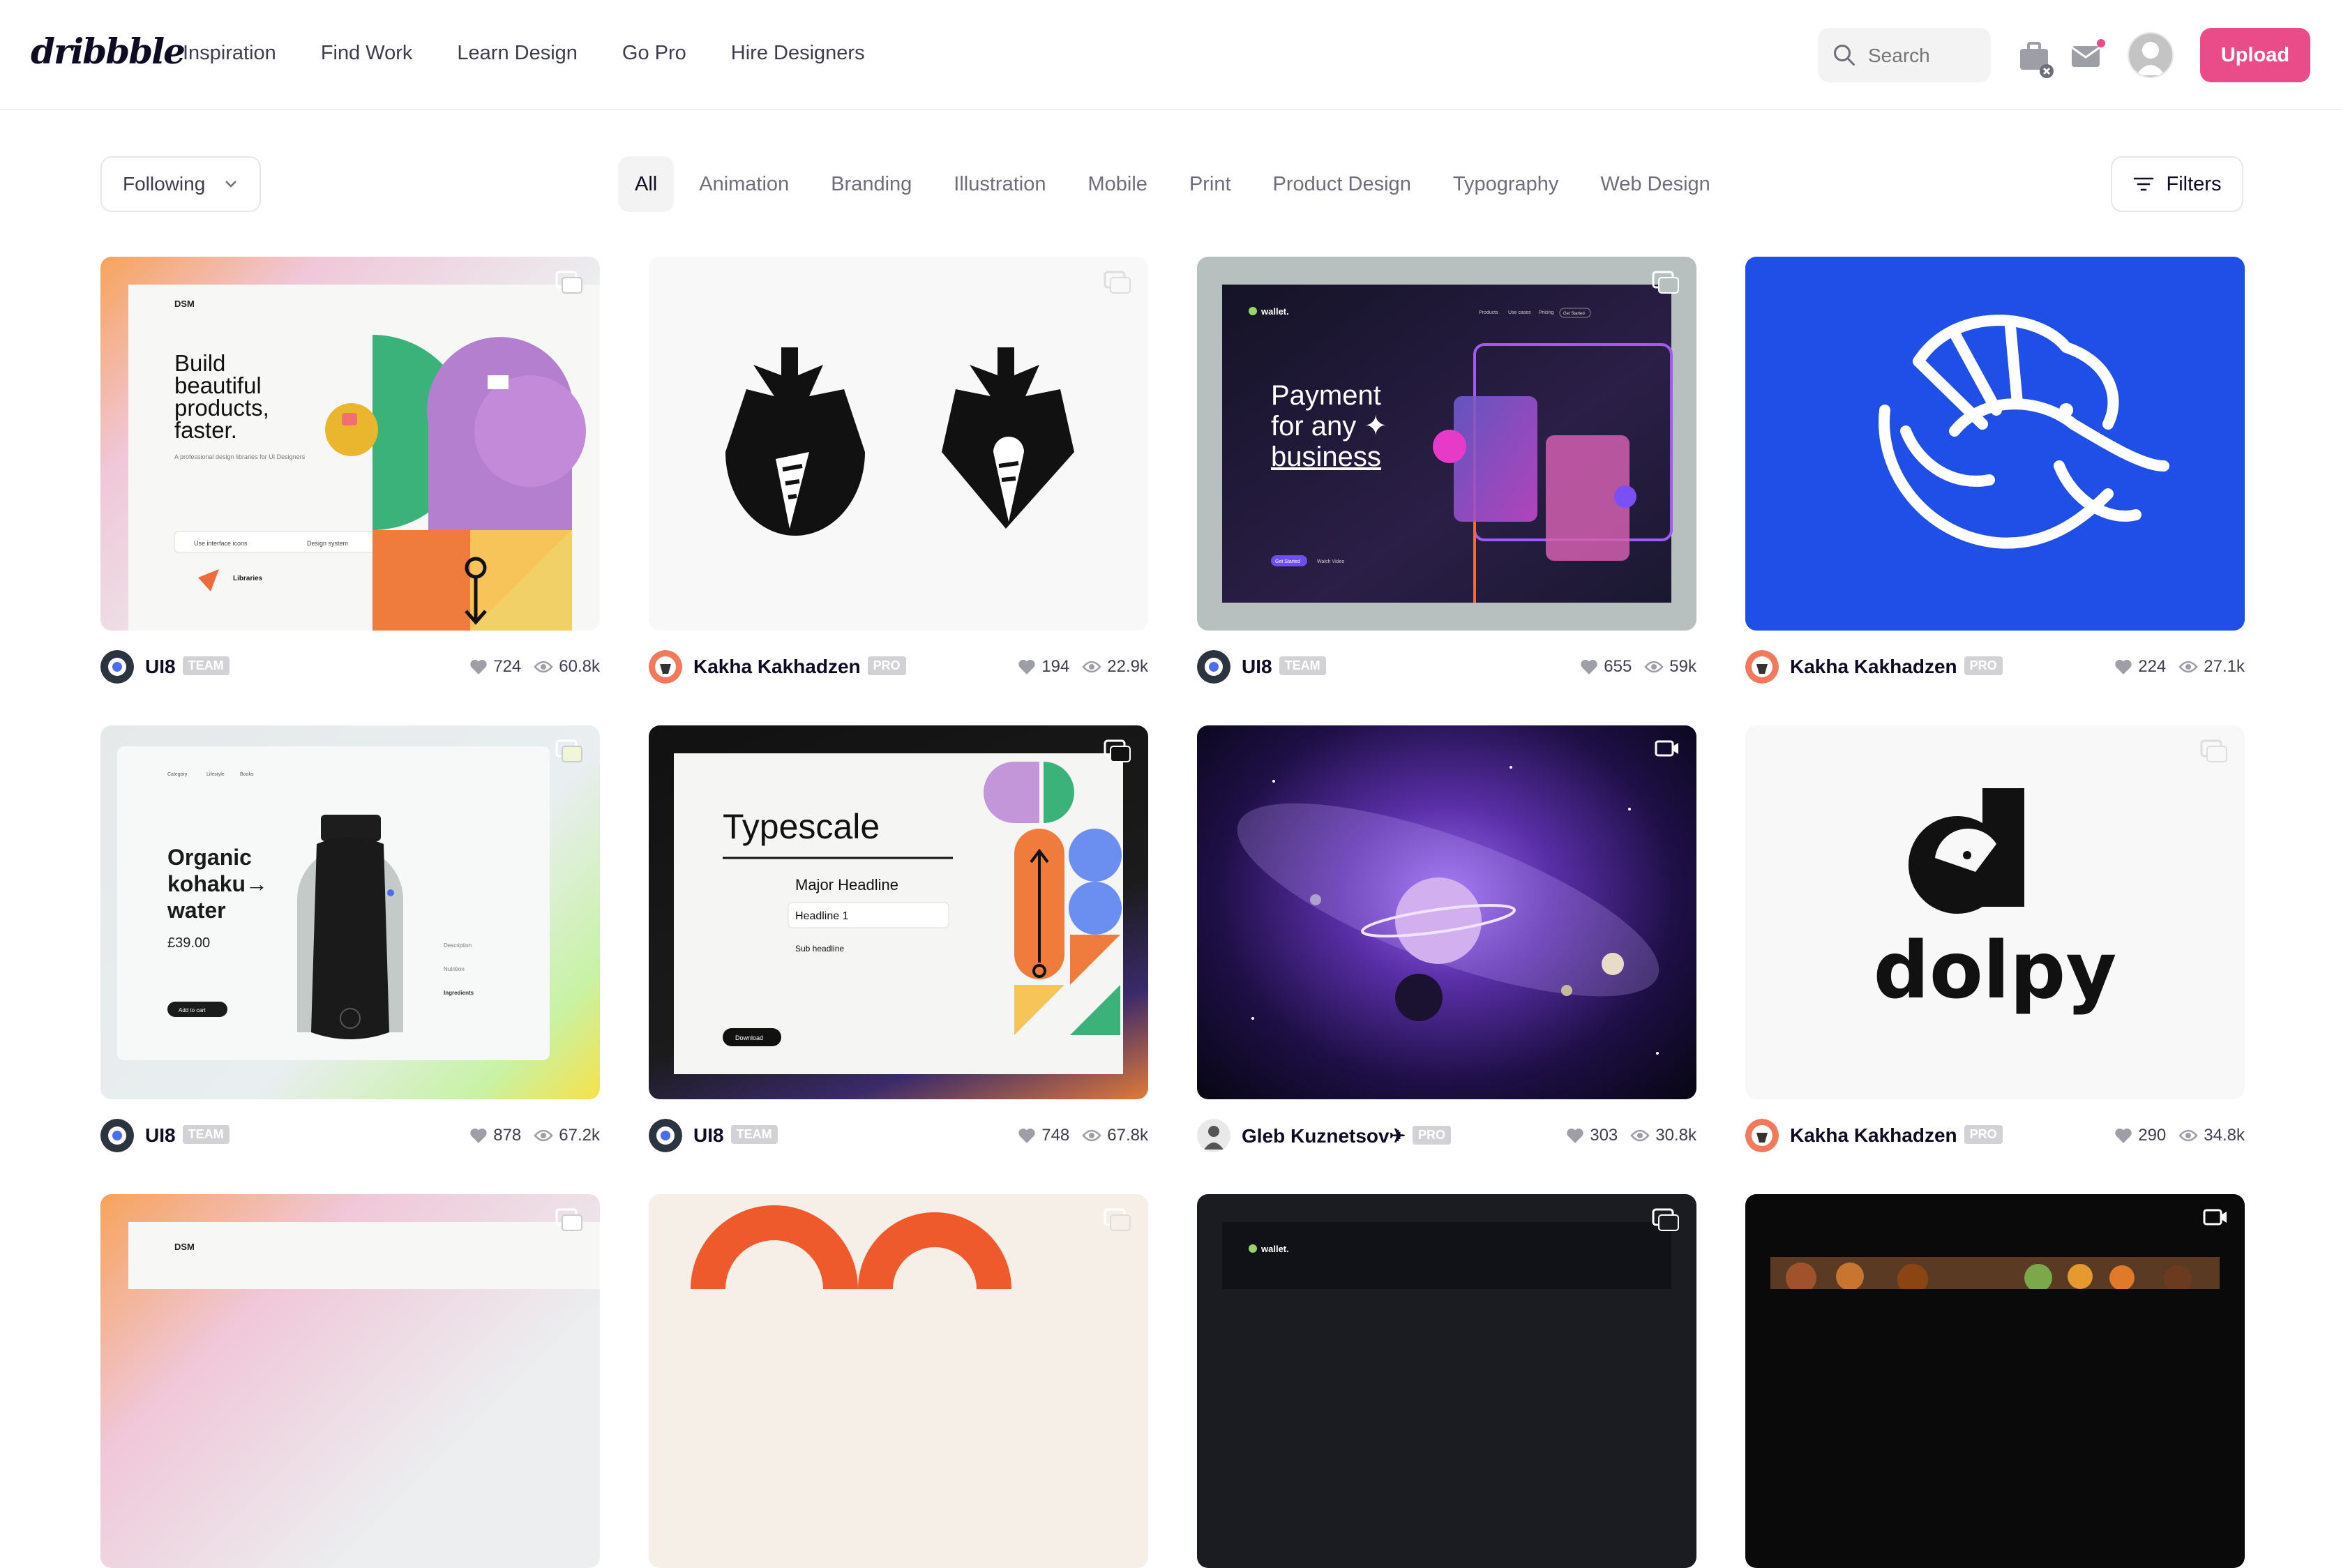  I want to click on nav-inspiration: Inspiration, so click(230, 53).